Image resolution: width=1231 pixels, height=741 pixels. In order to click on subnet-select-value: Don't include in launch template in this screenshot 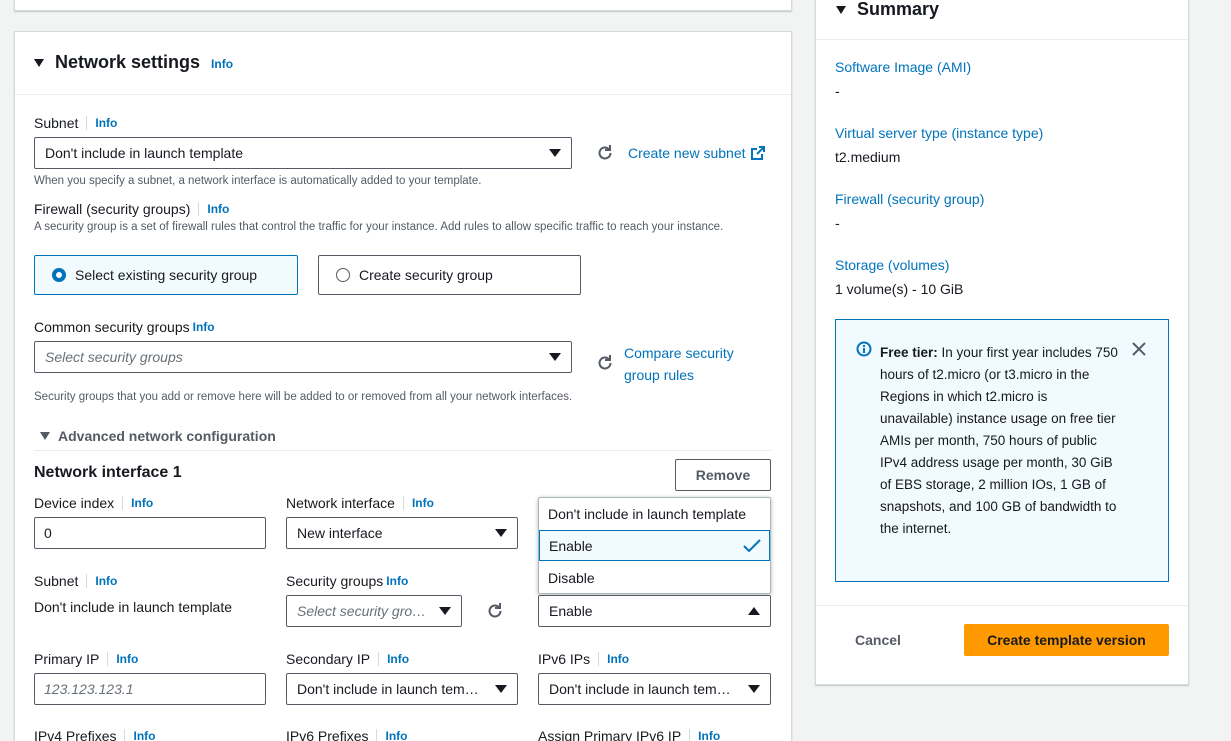, I will do `click(144, 153)`.